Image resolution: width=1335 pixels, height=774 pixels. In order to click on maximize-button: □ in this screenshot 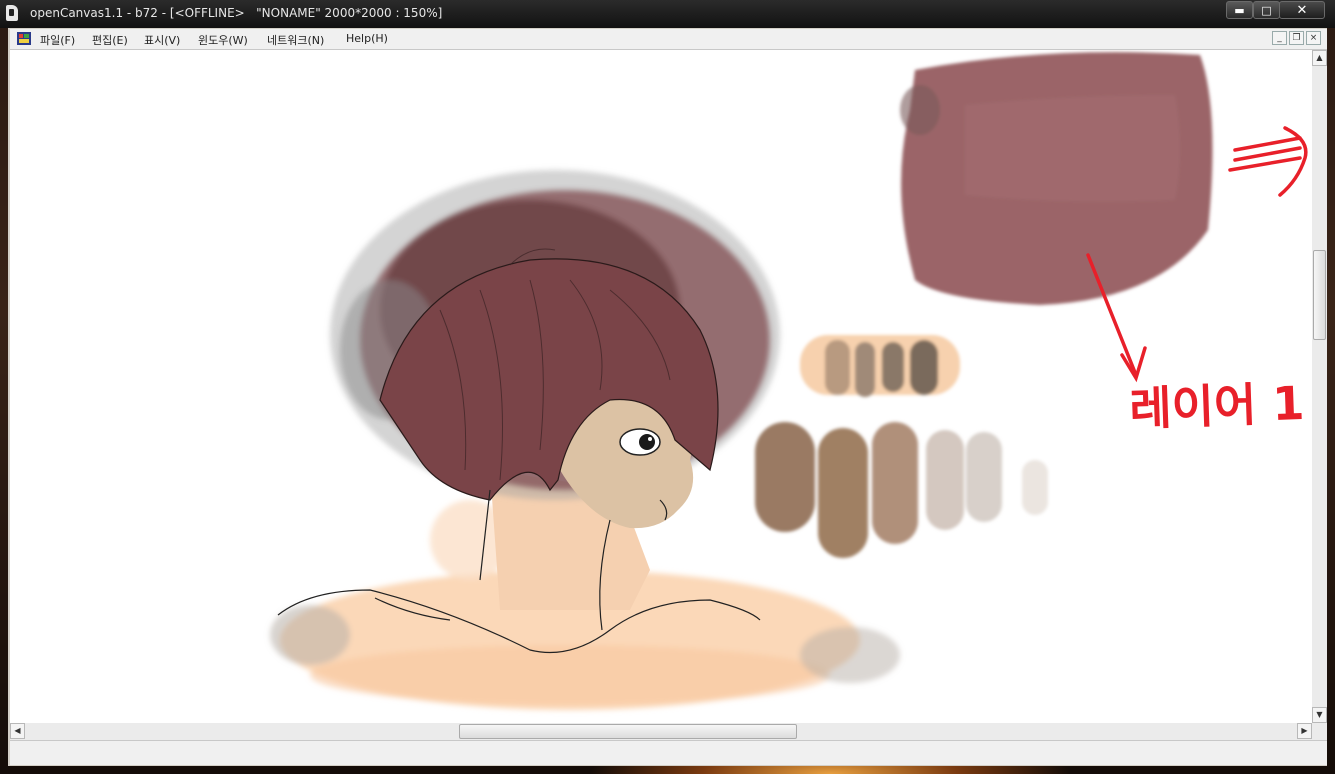, I will do `click(1266, 10)`.